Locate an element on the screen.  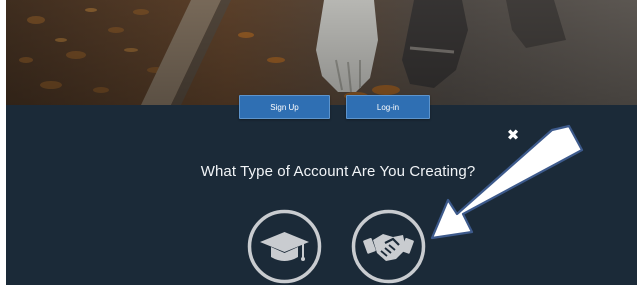
handshake-icon is located at coordinates (388, 246).